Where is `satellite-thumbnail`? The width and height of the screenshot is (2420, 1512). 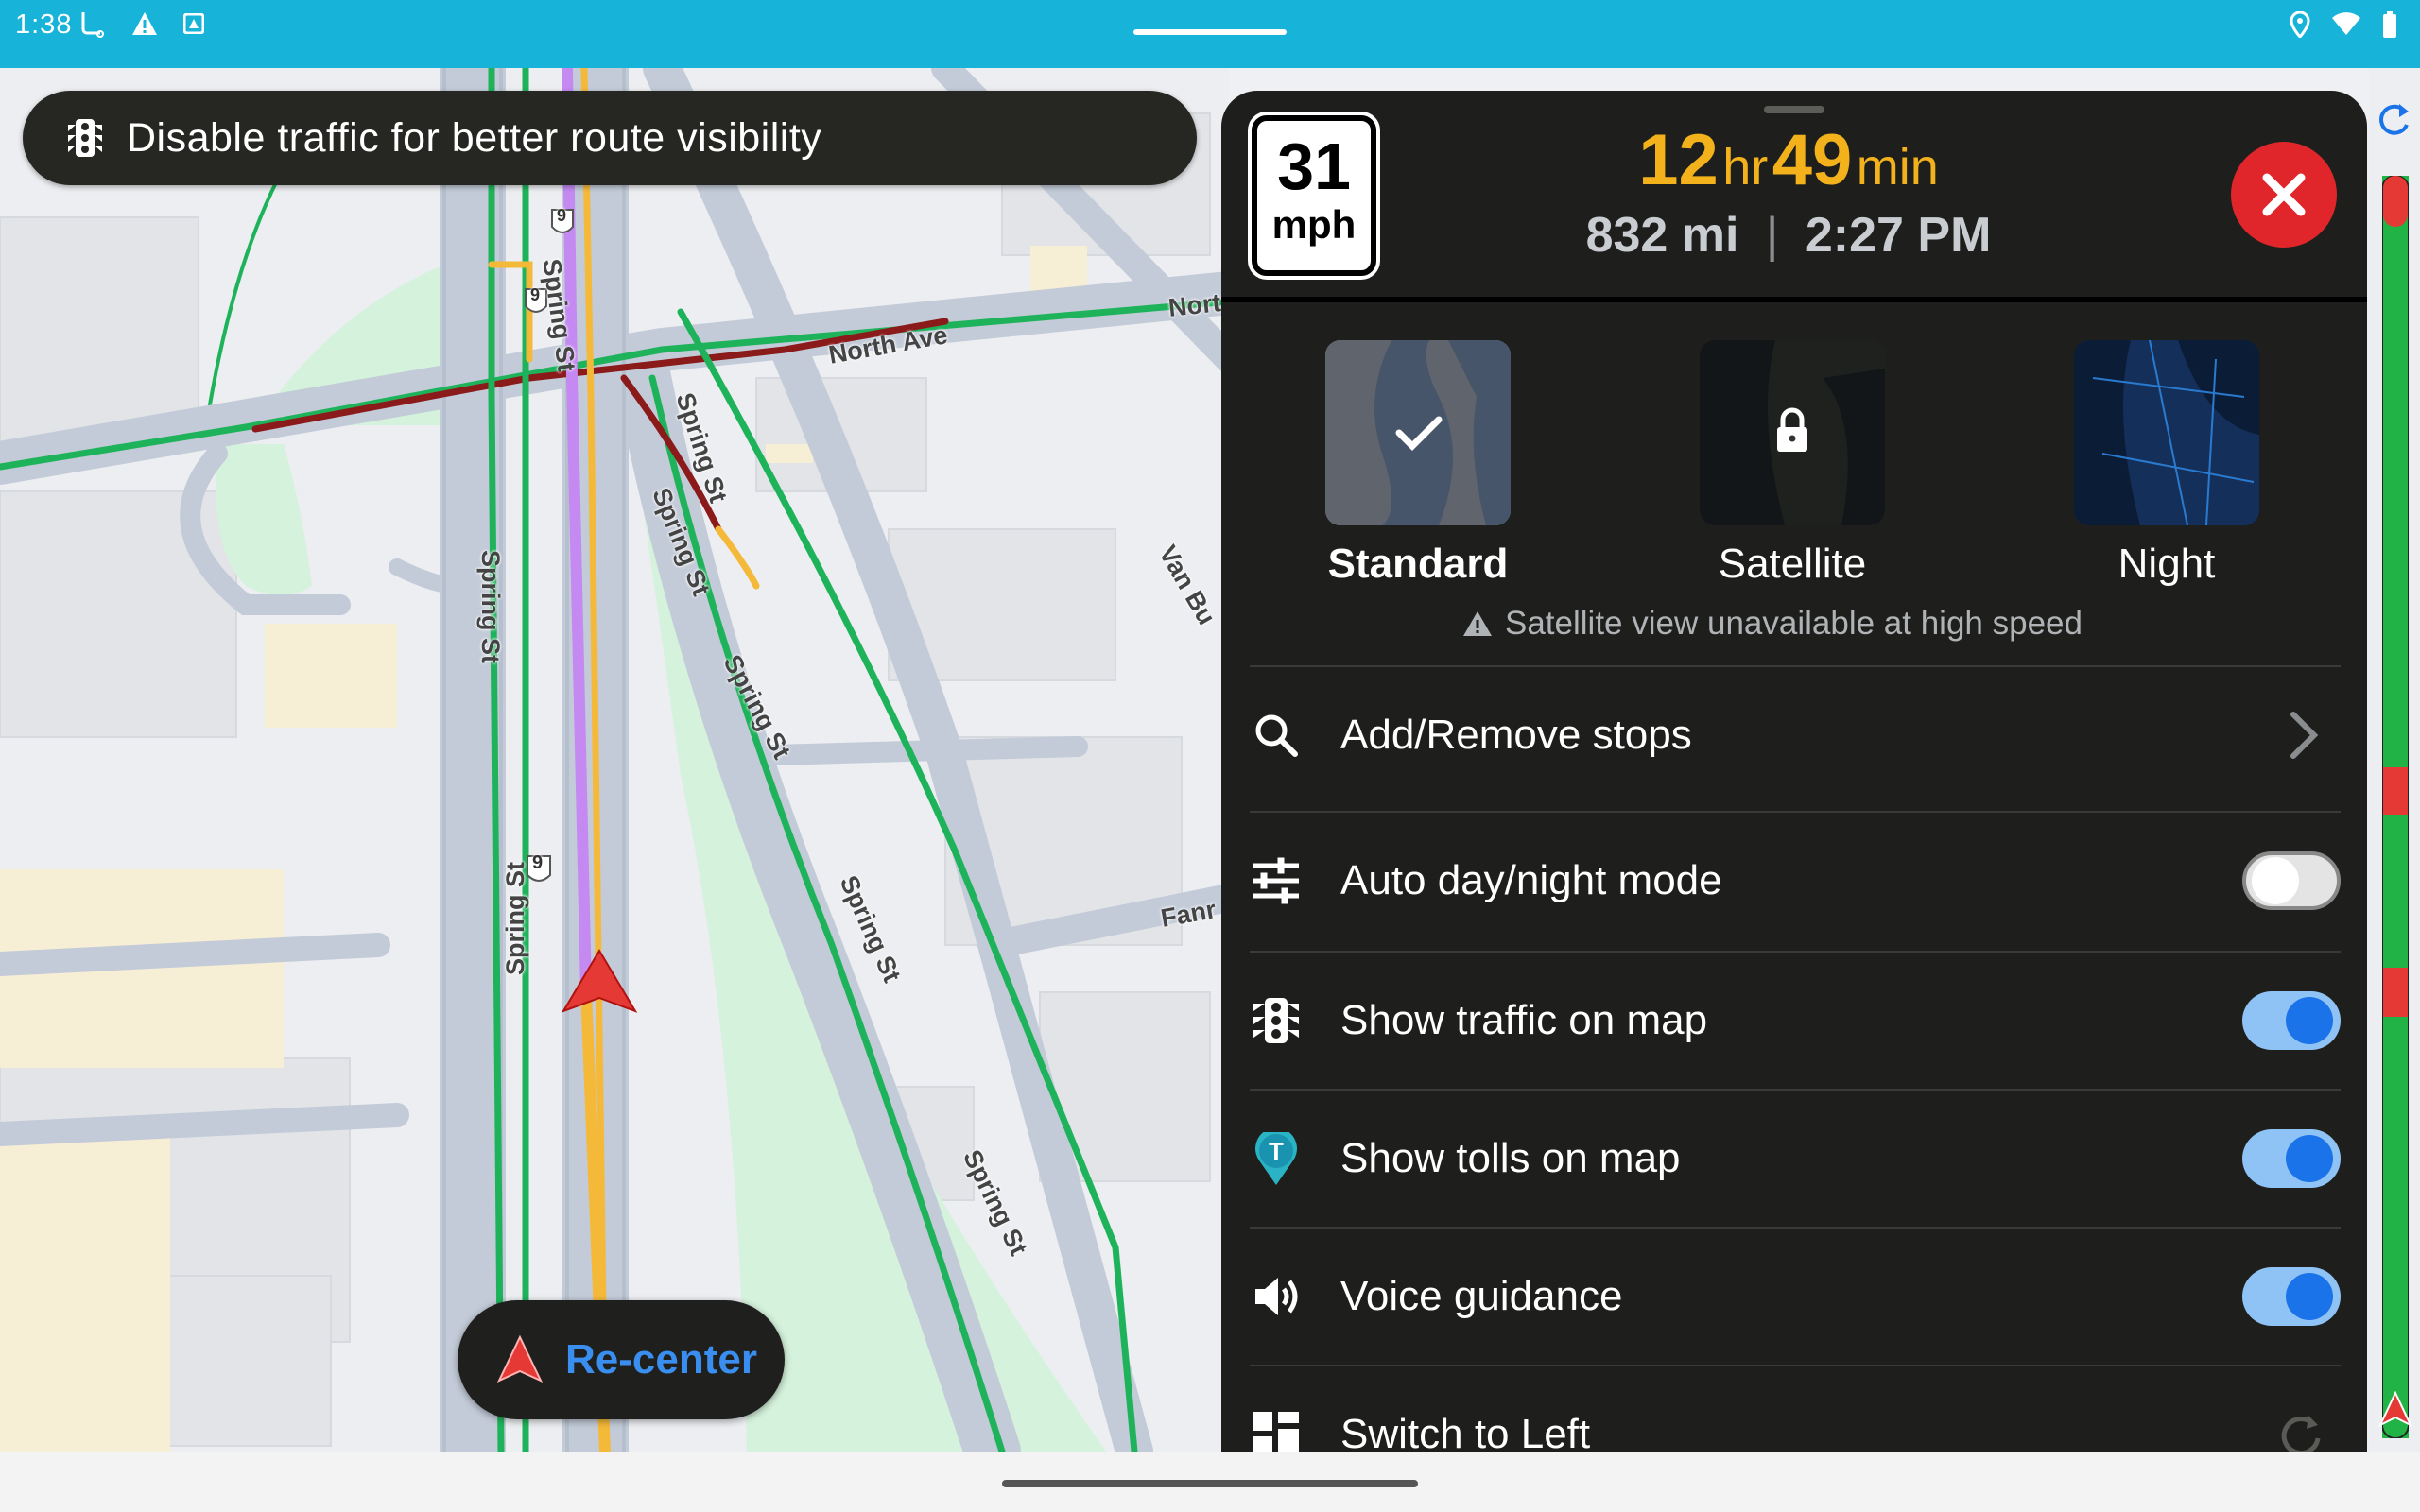 satellite-thumbnail is located at coordinates (1793, 432).